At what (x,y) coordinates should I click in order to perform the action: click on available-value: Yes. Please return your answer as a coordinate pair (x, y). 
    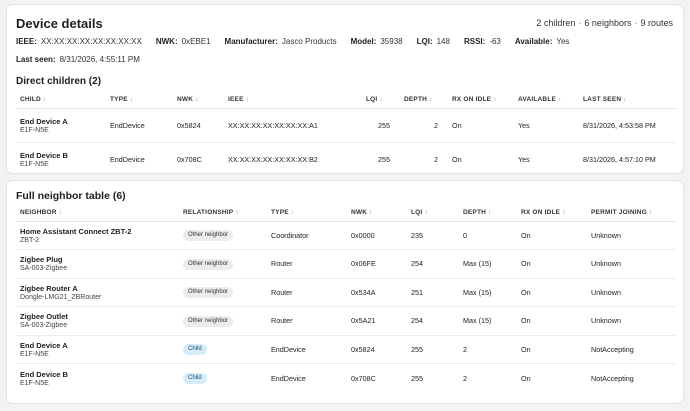
    Looking at the image, I should click on (524, 159).